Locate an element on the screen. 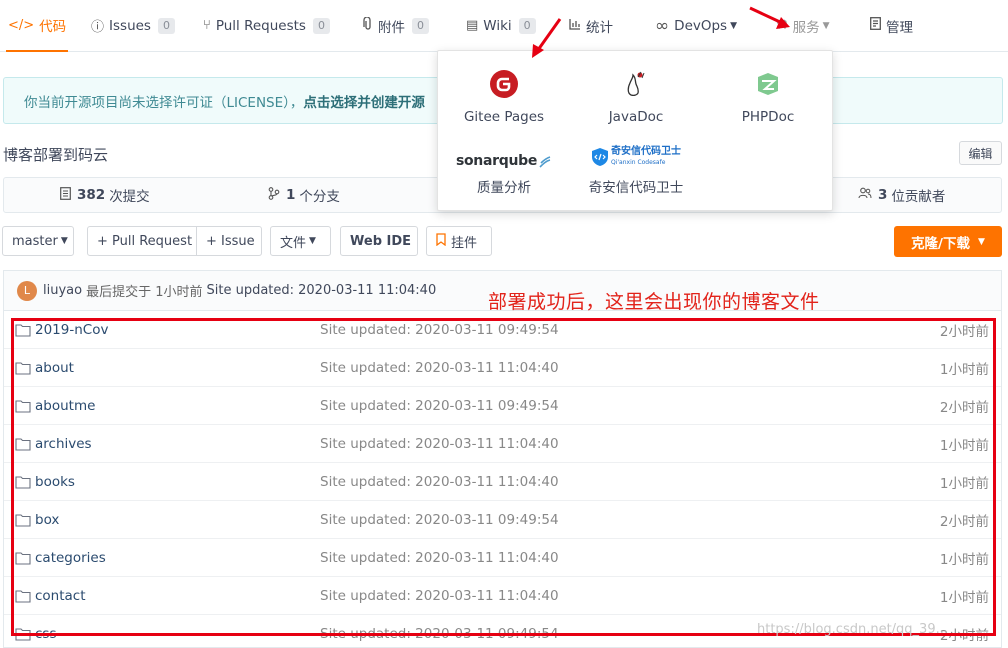 This screenshot has height=648, width=1008. file-name-cell: box is located at coordinates (37, 520).